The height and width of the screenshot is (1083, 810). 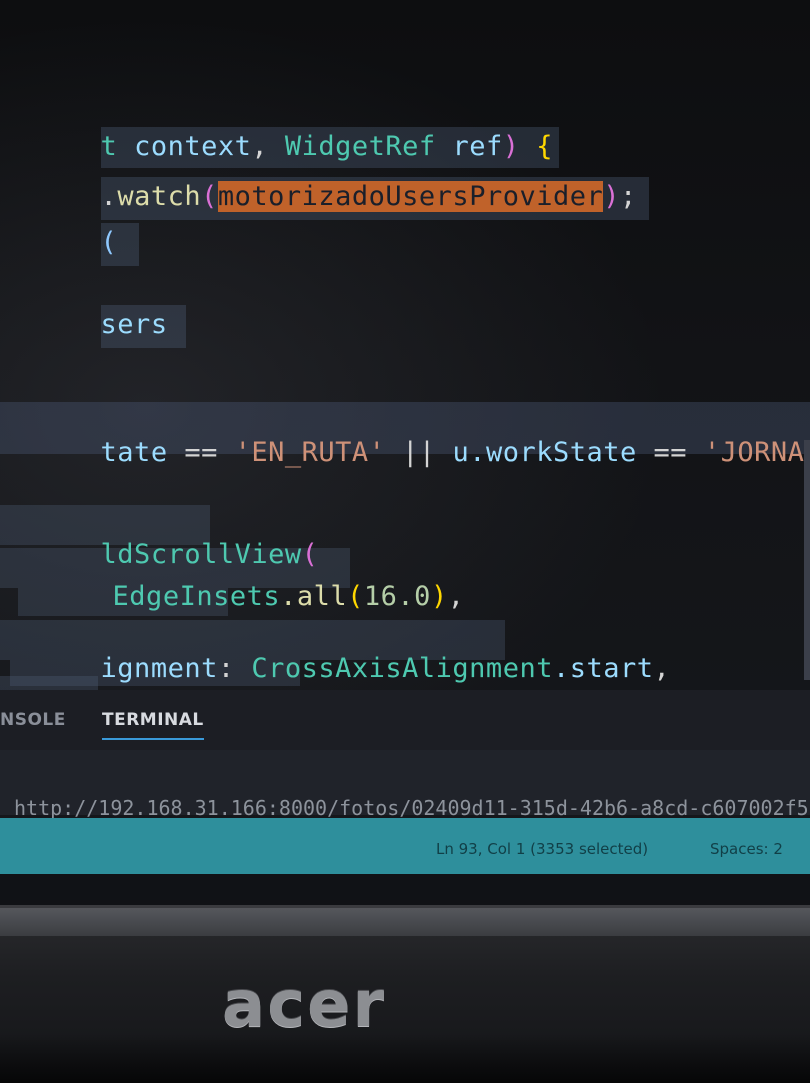 I want to click on tab-debug-console: NSOLE, so click(x=33, y=720).